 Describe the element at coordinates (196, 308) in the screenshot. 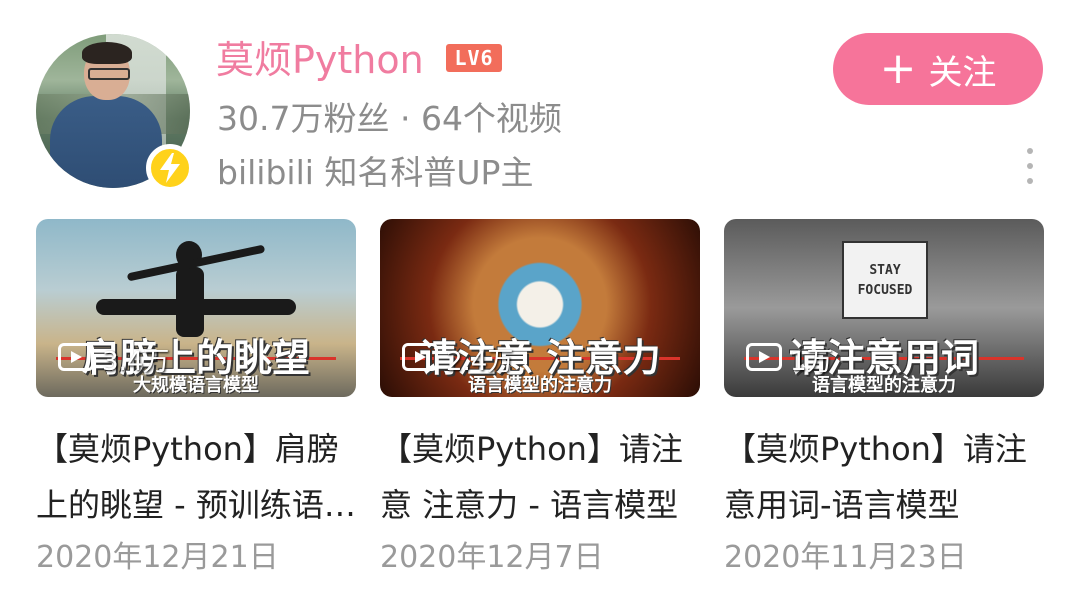

I see `video-thumbnail: 肩膀上的眺望 大规模语言模型 3.4万` at that location.